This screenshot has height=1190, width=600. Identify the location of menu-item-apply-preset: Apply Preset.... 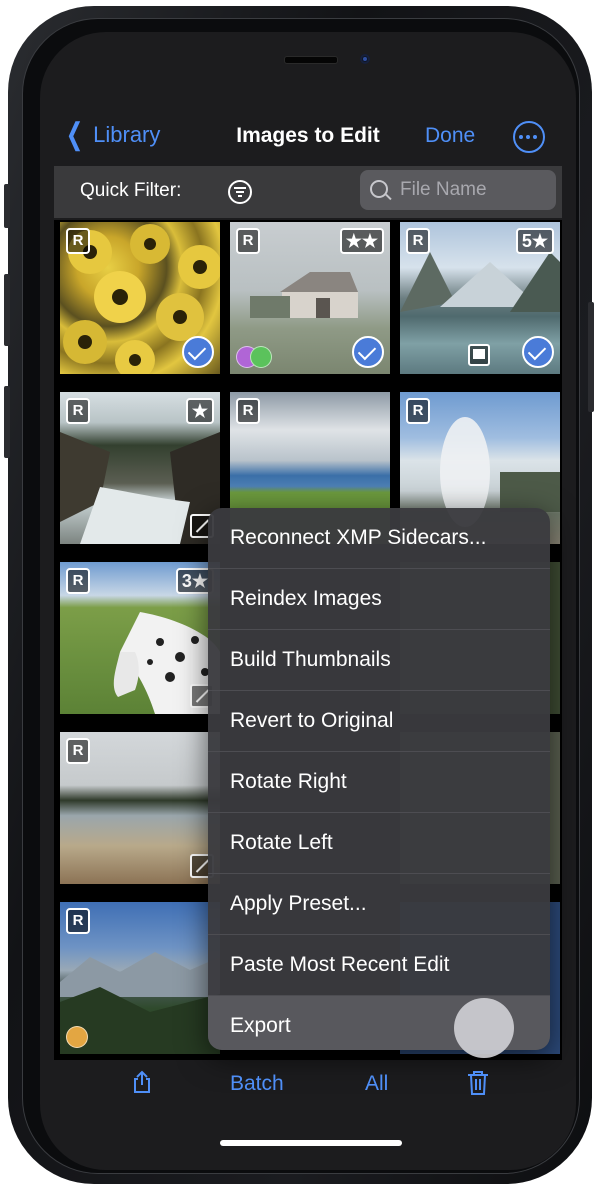
(379, 904).